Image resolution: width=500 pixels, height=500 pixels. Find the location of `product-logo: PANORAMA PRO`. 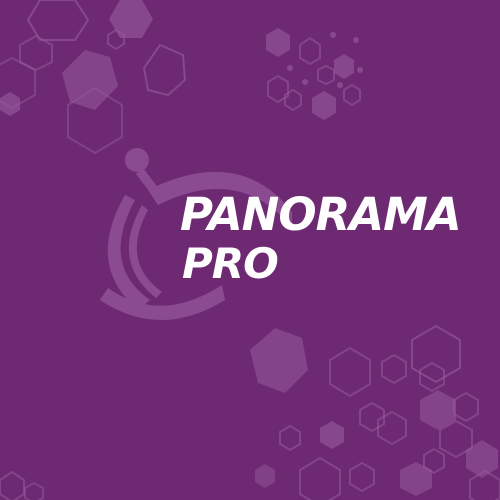

product-logo: PANORAMA PRO is located at coordinates (321, 238).